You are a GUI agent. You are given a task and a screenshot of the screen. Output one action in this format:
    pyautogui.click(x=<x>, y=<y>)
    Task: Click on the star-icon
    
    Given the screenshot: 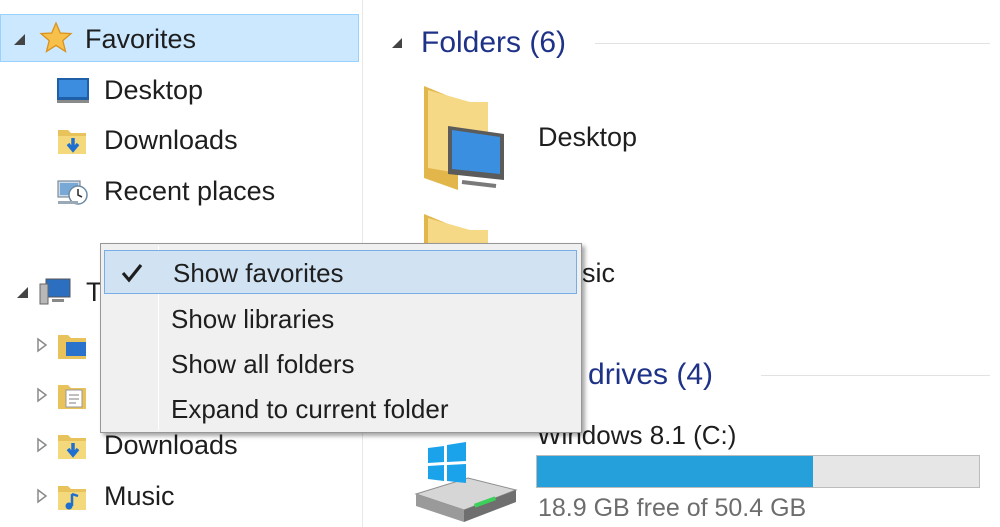 What is the action you would take?
    pyautogui.click(x=56, y=37)
    